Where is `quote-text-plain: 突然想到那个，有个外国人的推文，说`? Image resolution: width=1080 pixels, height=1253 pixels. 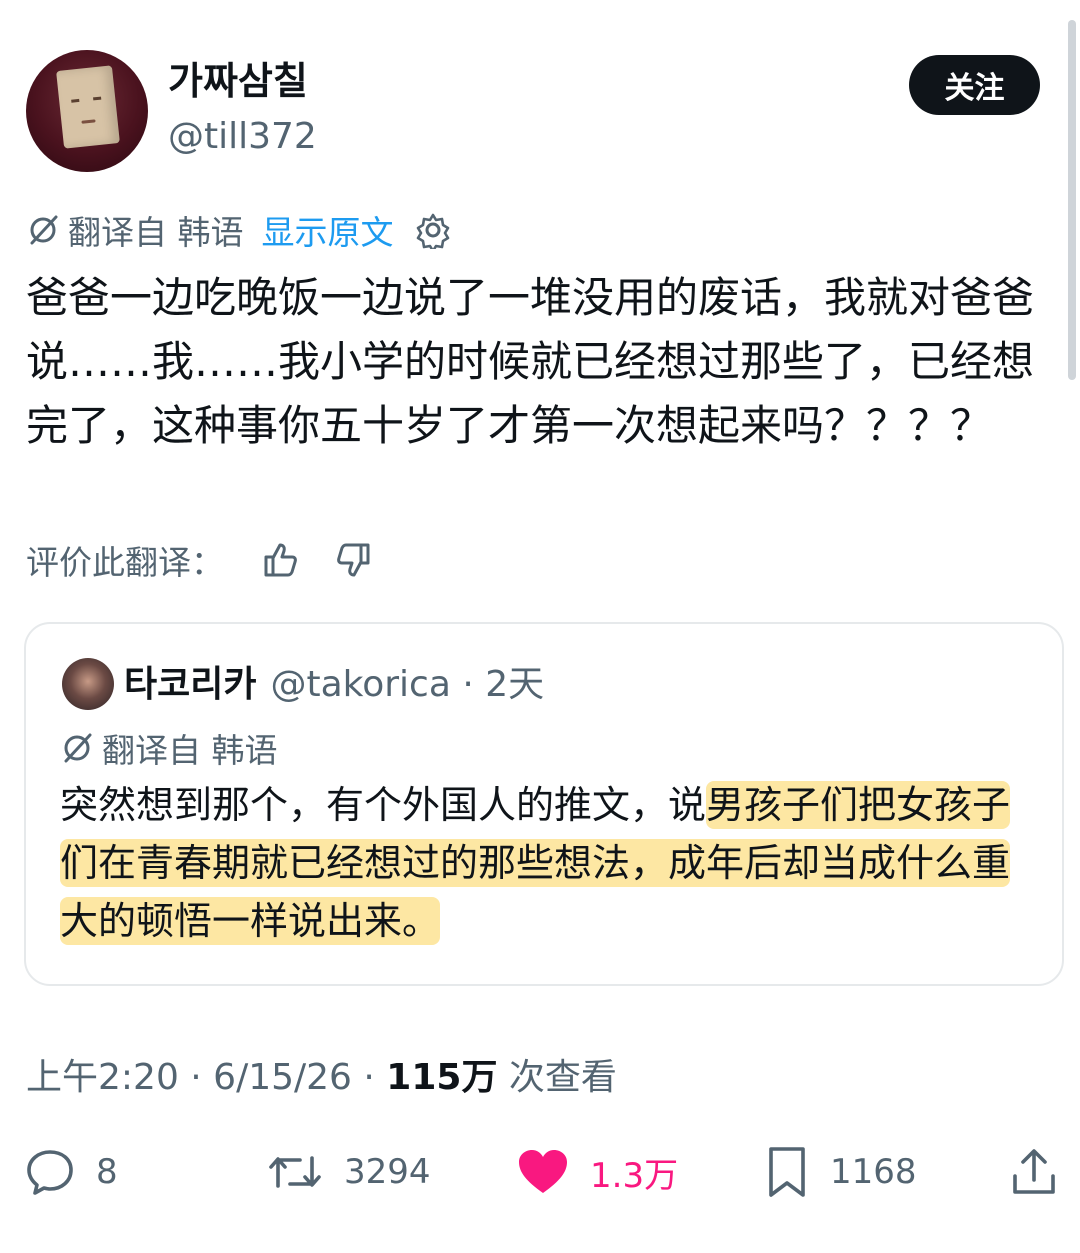 quote-text-plain: 突然想到那个，有个外国人的推文，说 is located at coordinates (383, 805).